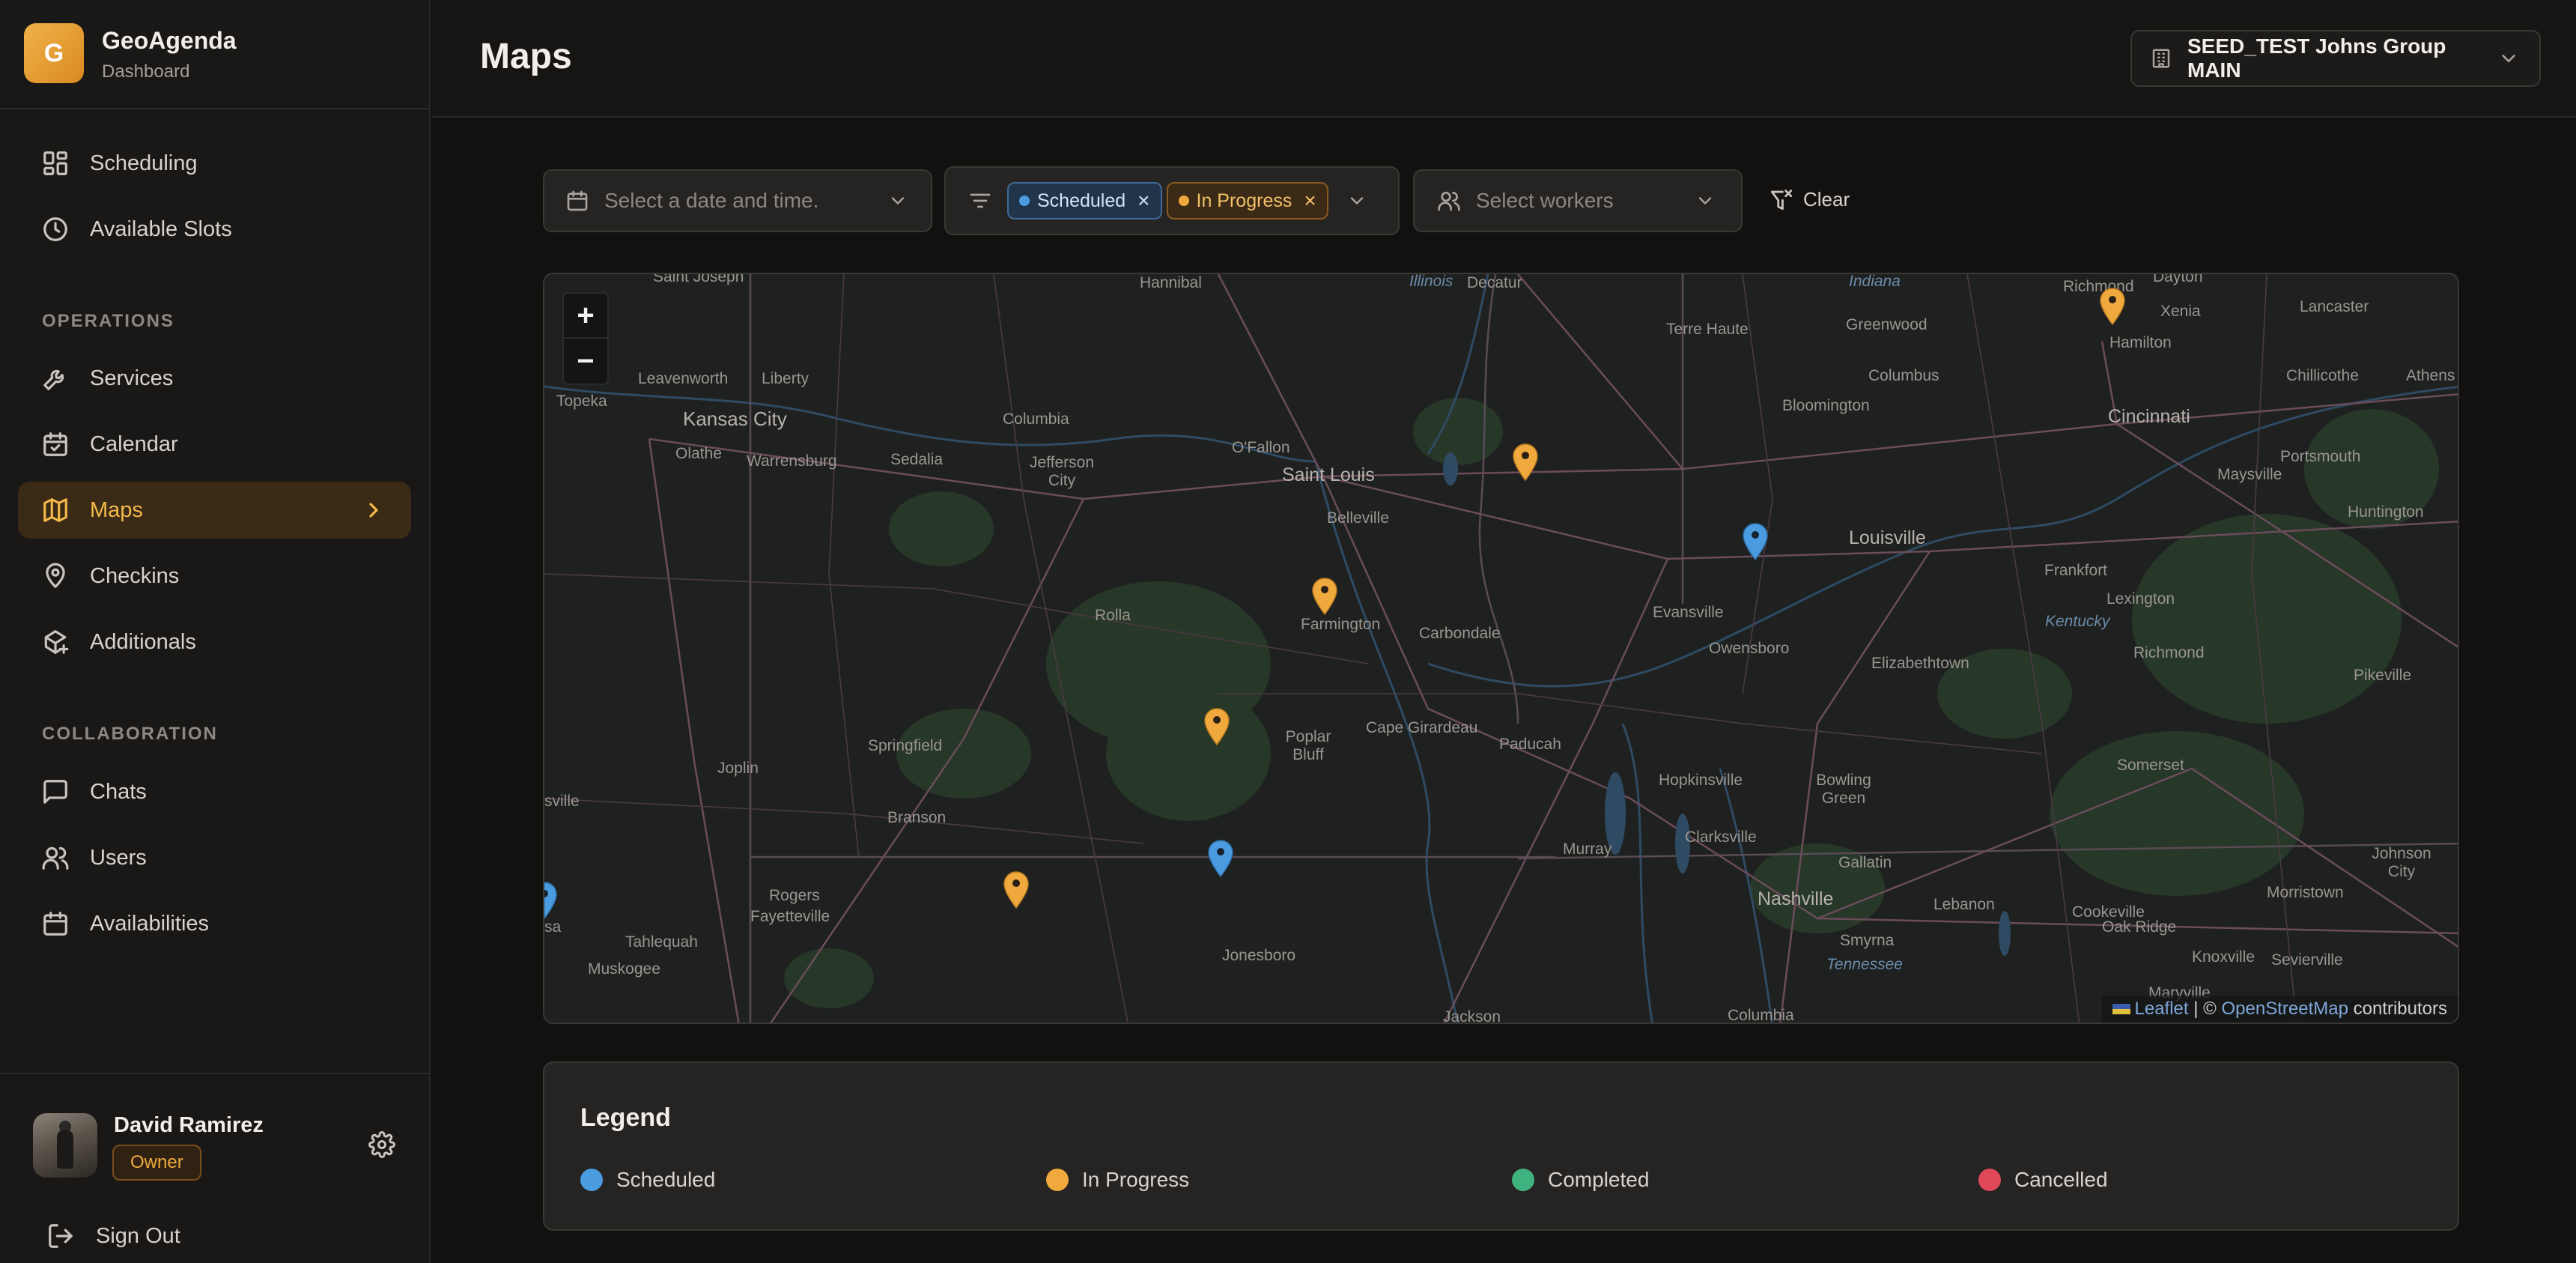  What do you see at coordinates (108, 321) in the screenshot?
I see `section-label-operations: OPERATIONS` at bounding box center [108, 321].